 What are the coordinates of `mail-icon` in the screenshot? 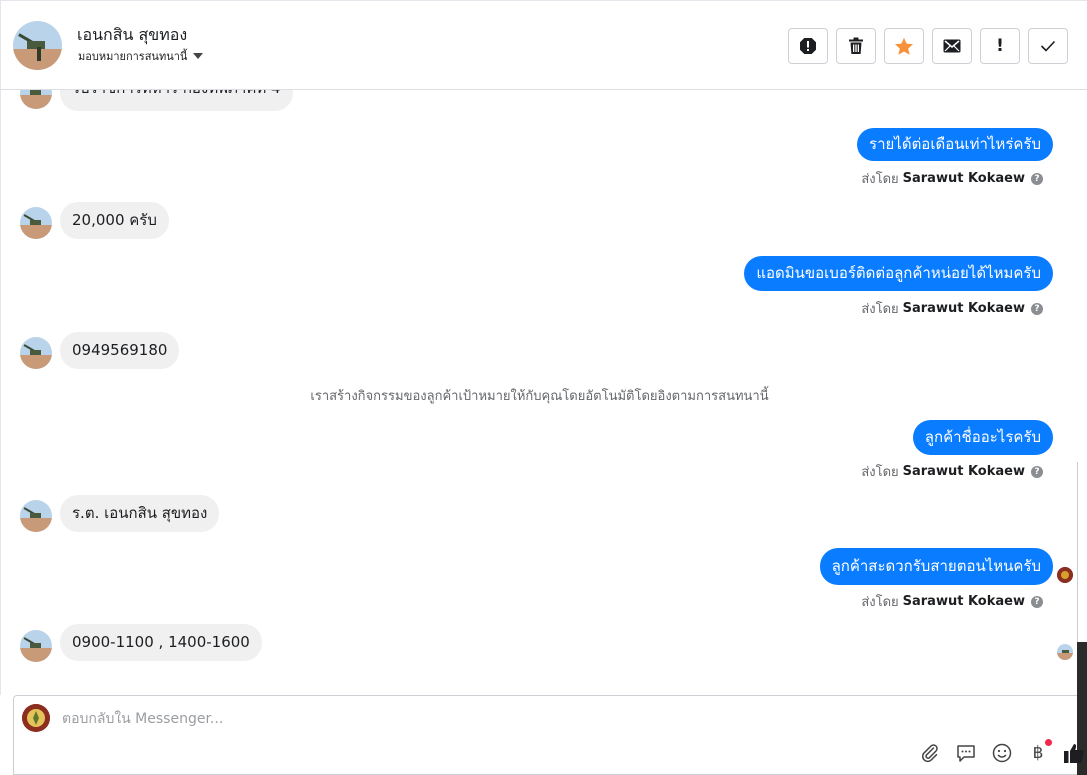 It's located at (952, 46).